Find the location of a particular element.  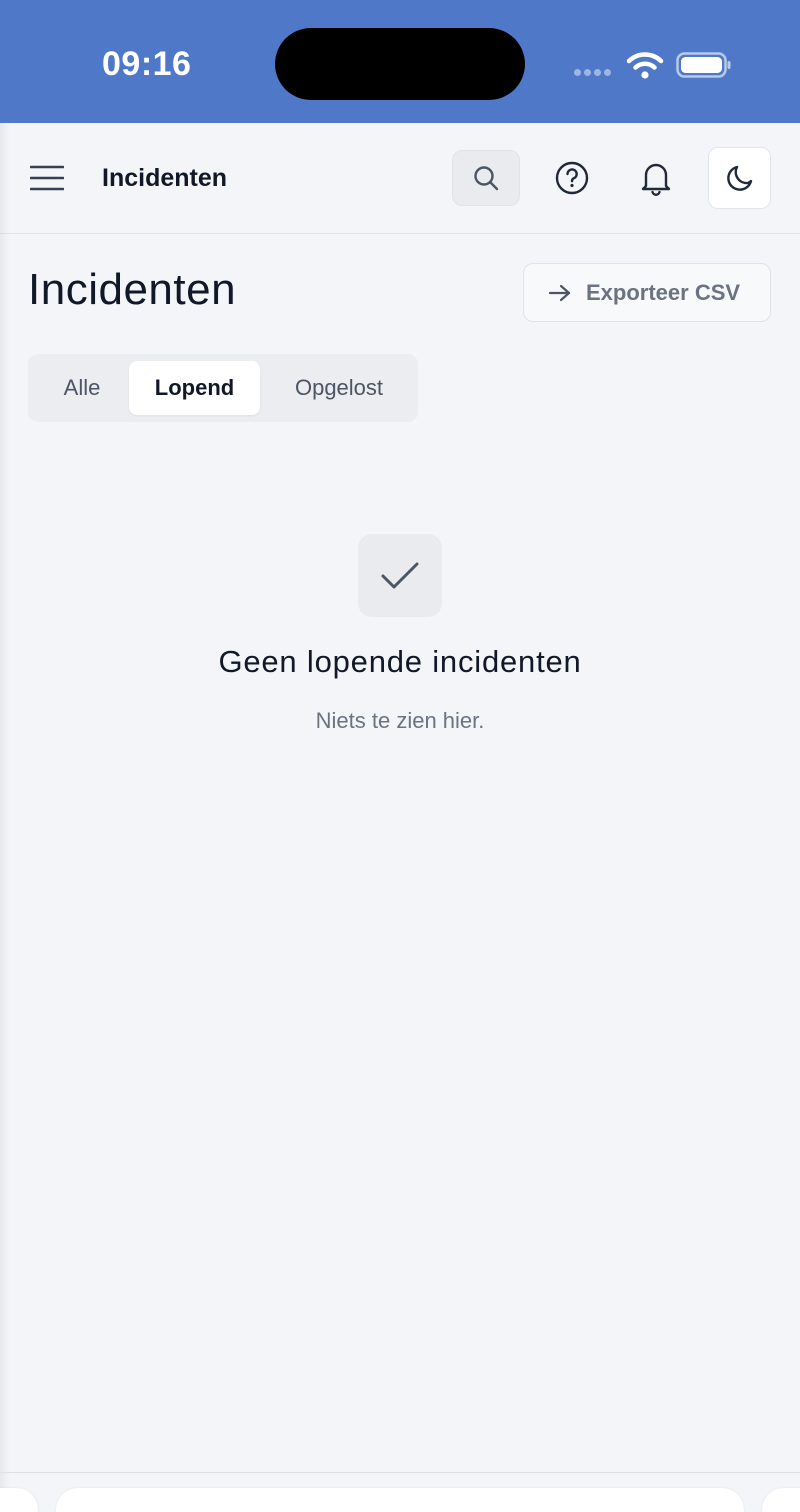

bell-icon is located at coordinates (656, 179).